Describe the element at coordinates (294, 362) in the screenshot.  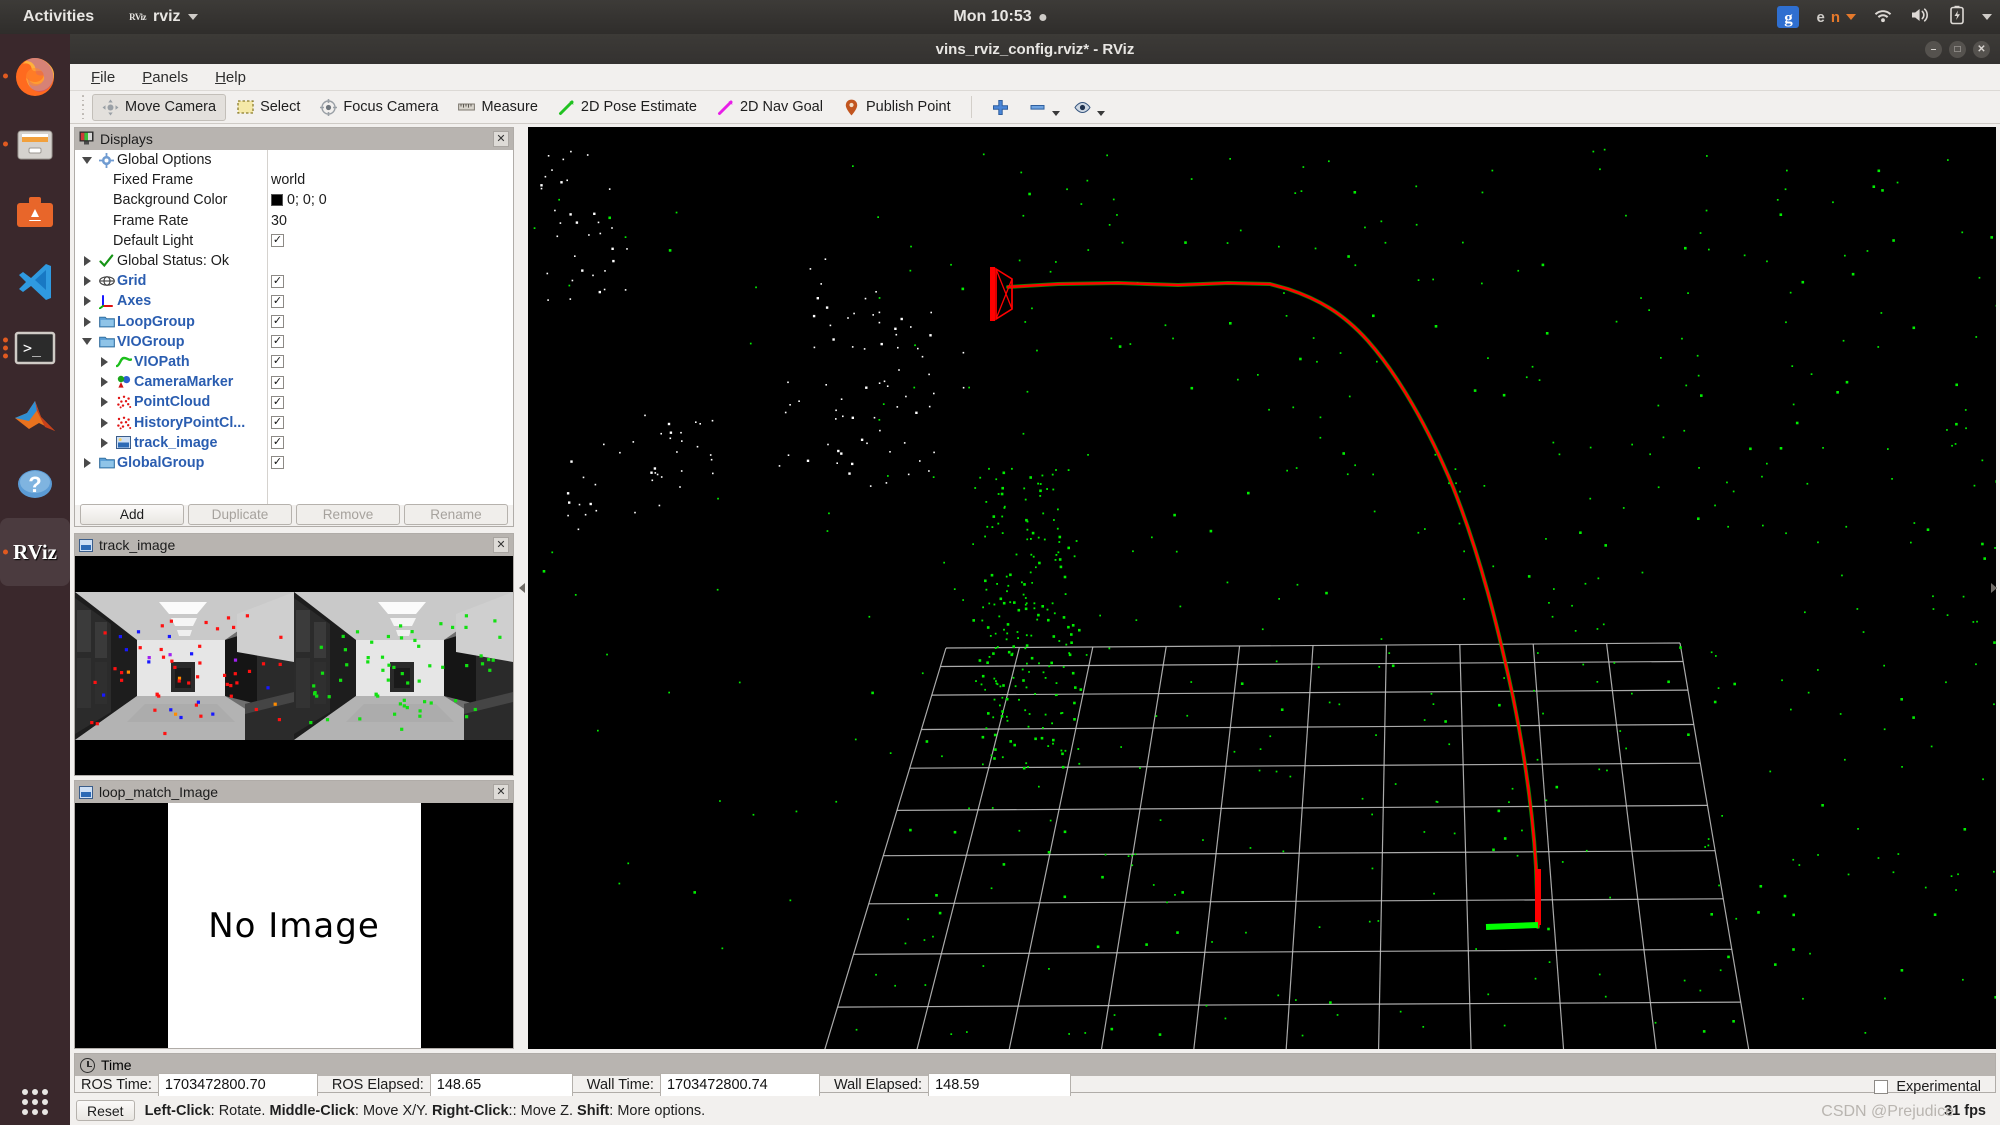
I see `display-tree-row: VIOPath ✓` at that location.